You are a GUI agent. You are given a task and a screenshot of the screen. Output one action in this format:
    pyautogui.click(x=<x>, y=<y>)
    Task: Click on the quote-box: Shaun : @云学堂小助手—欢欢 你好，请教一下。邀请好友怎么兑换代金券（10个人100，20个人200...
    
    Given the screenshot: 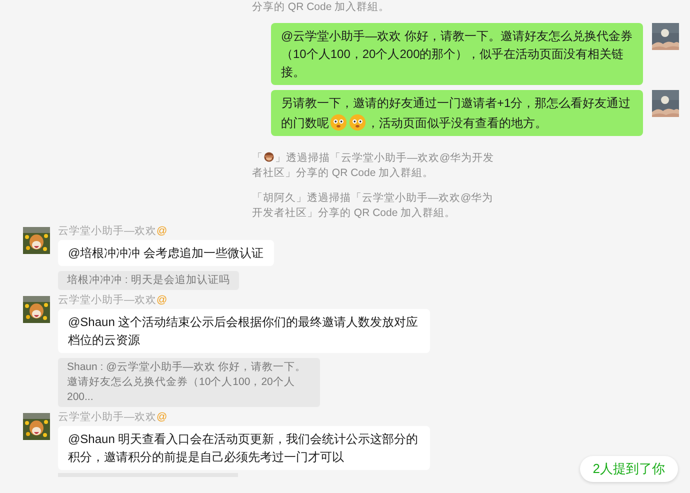 What is the action you would take?
    pyautogui.click(x=189, y=382)
    